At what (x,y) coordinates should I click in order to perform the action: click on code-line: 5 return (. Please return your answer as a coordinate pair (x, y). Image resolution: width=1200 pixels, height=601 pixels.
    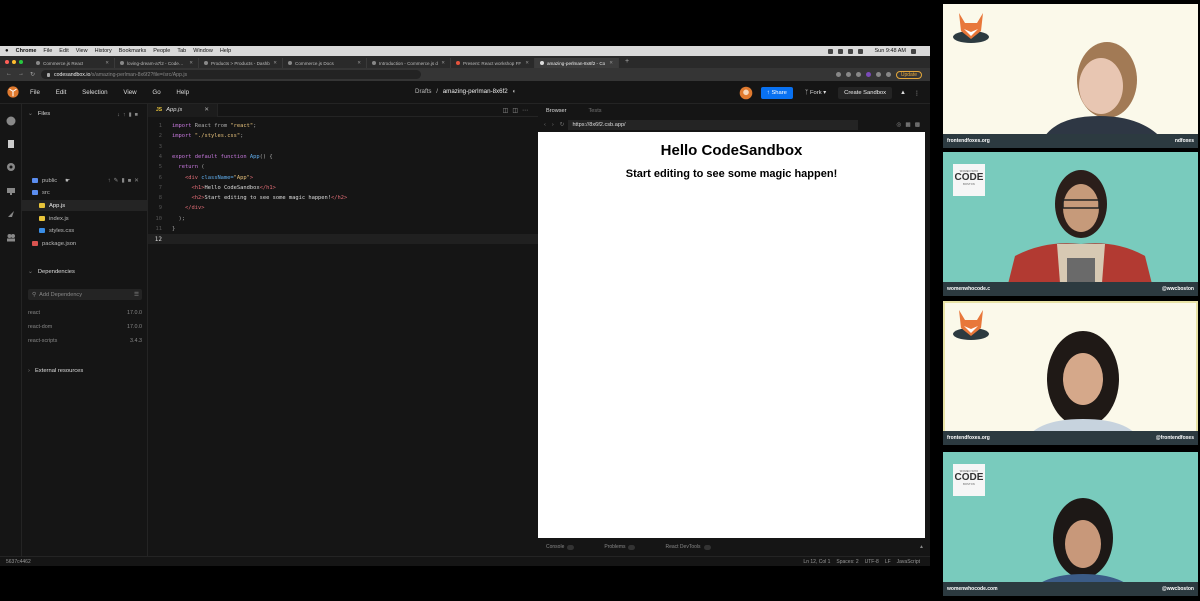
    Looking at the image, I should click on (343, 167).